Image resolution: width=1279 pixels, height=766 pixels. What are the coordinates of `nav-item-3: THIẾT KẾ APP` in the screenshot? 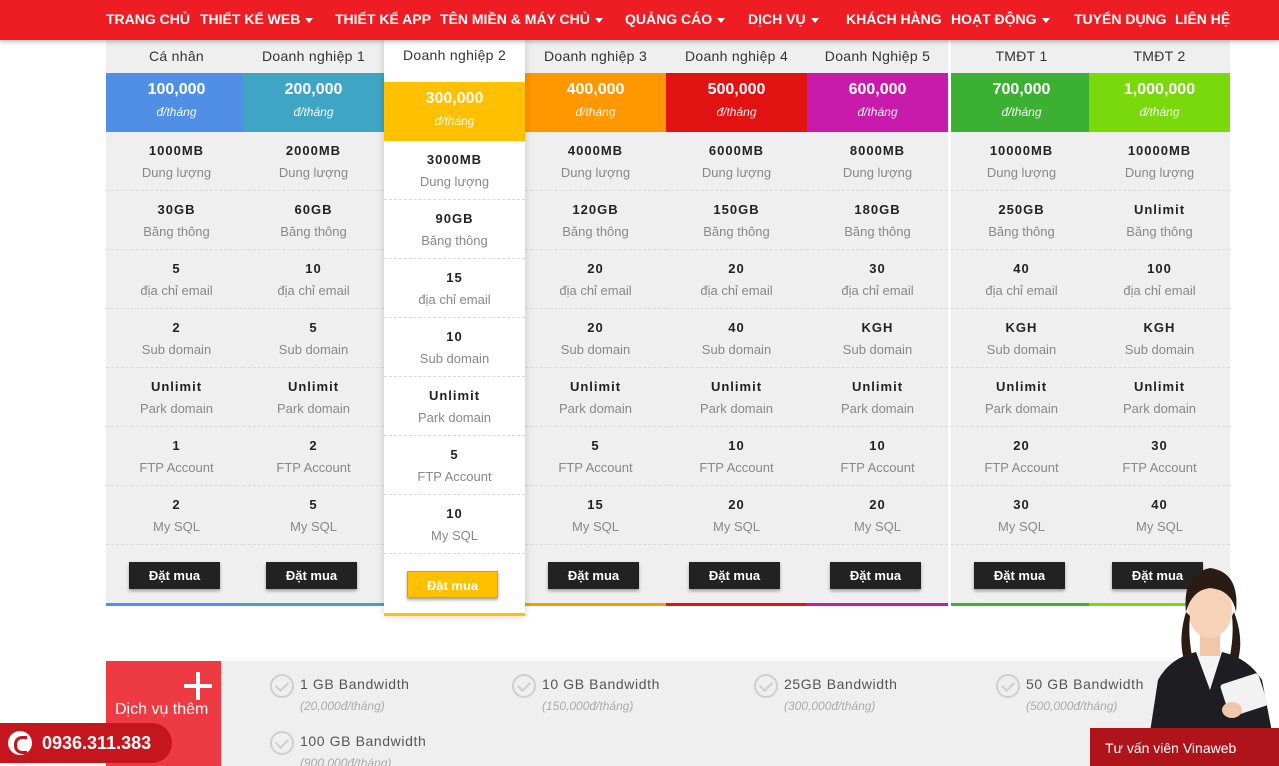 It's located at (383, 19).